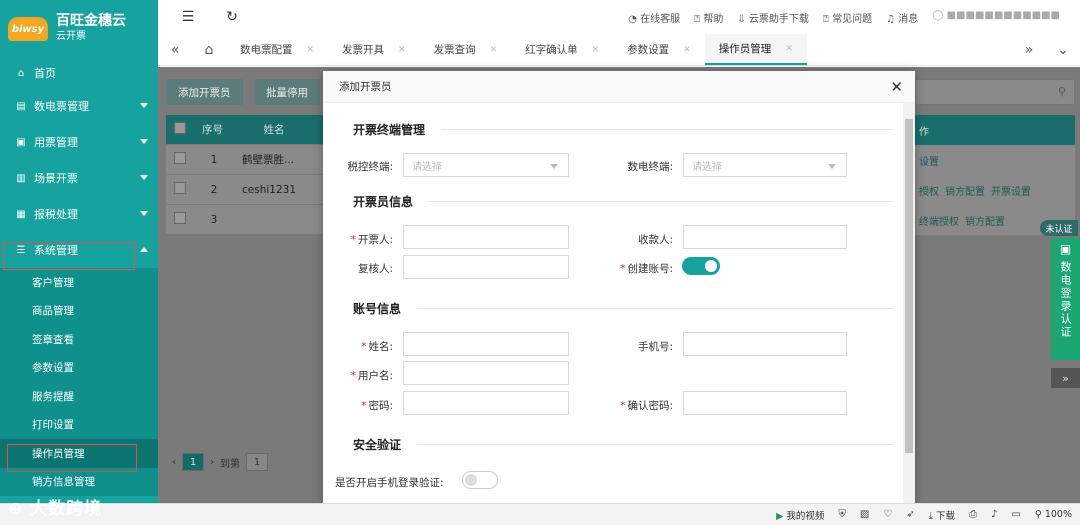 The width and height of the screenshot is (1080, 525). I want to click on heart-icon: ♡, so click(887, 514).